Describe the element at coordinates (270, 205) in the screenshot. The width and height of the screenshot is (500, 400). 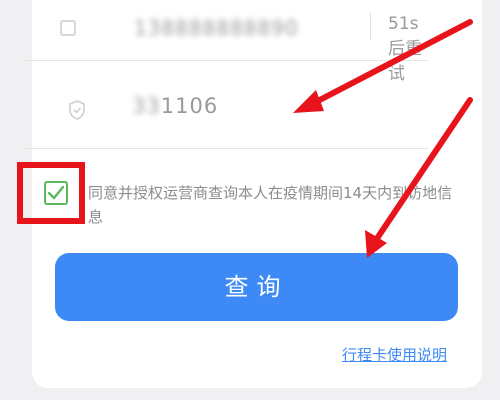
I see `agree-text: 同意并授权运营商查询本人在疫情期间14天内到访地信息` at that location.